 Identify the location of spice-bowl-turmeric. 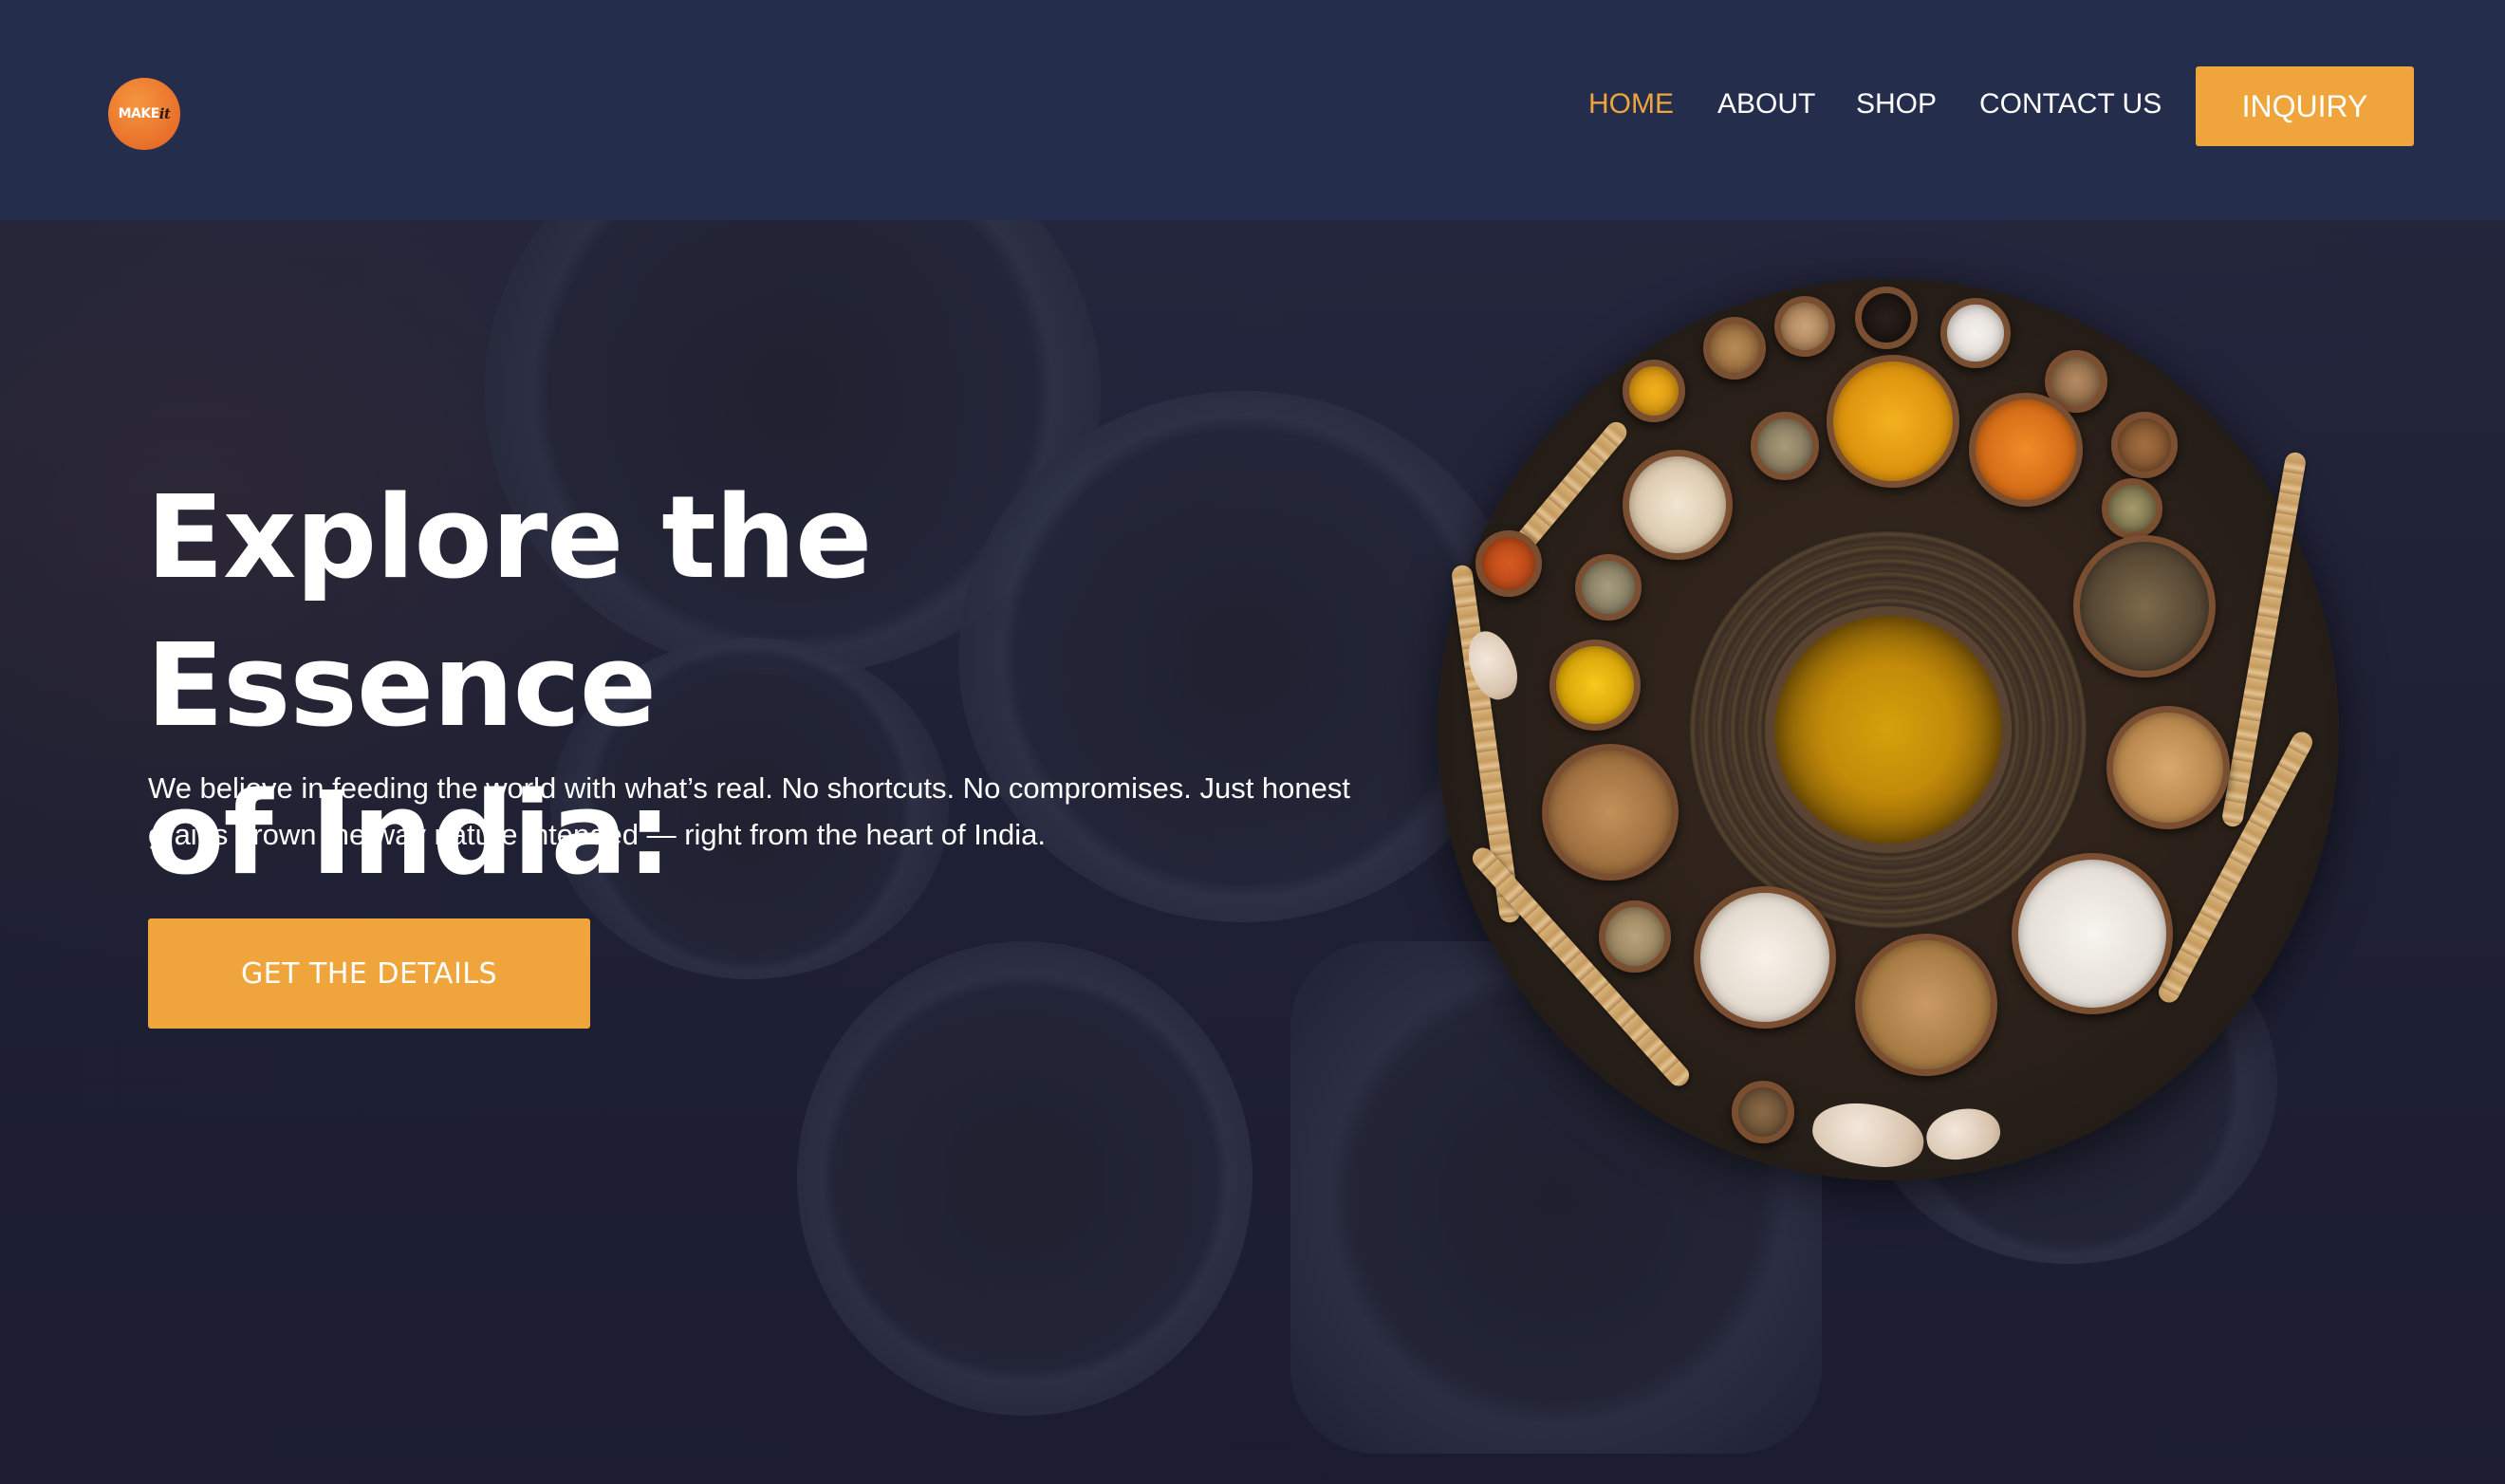
(1893, 422).